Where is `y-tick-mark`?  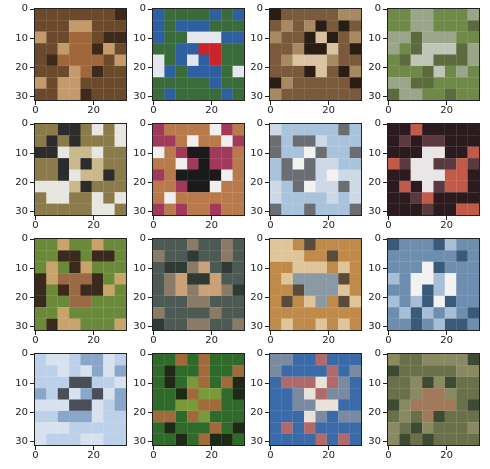 y-tick-mark is located at coordinates (32, 183).